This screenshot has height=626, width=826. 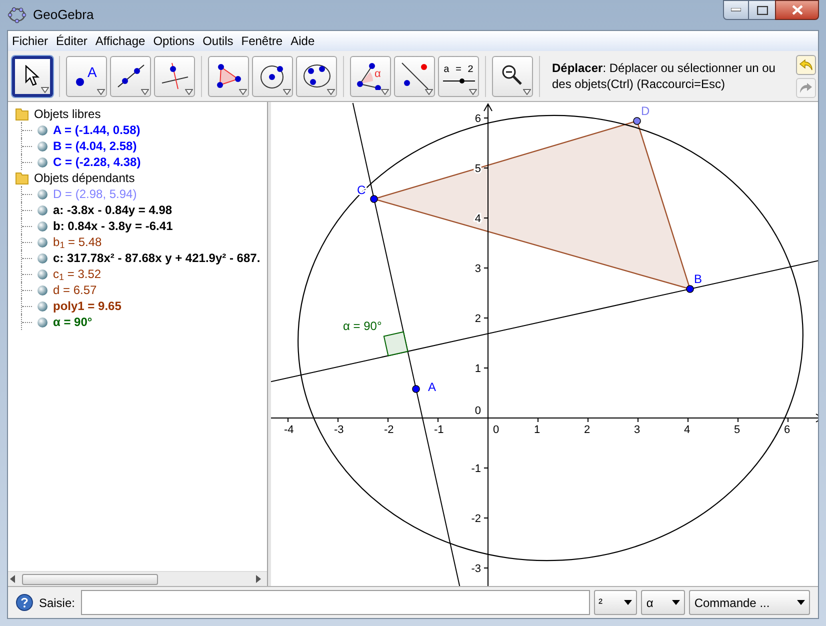 What do you see at coordinates (289, 430) in the screenshot?
I see `x-tick-label: -4` at bounding box center [289, 430].